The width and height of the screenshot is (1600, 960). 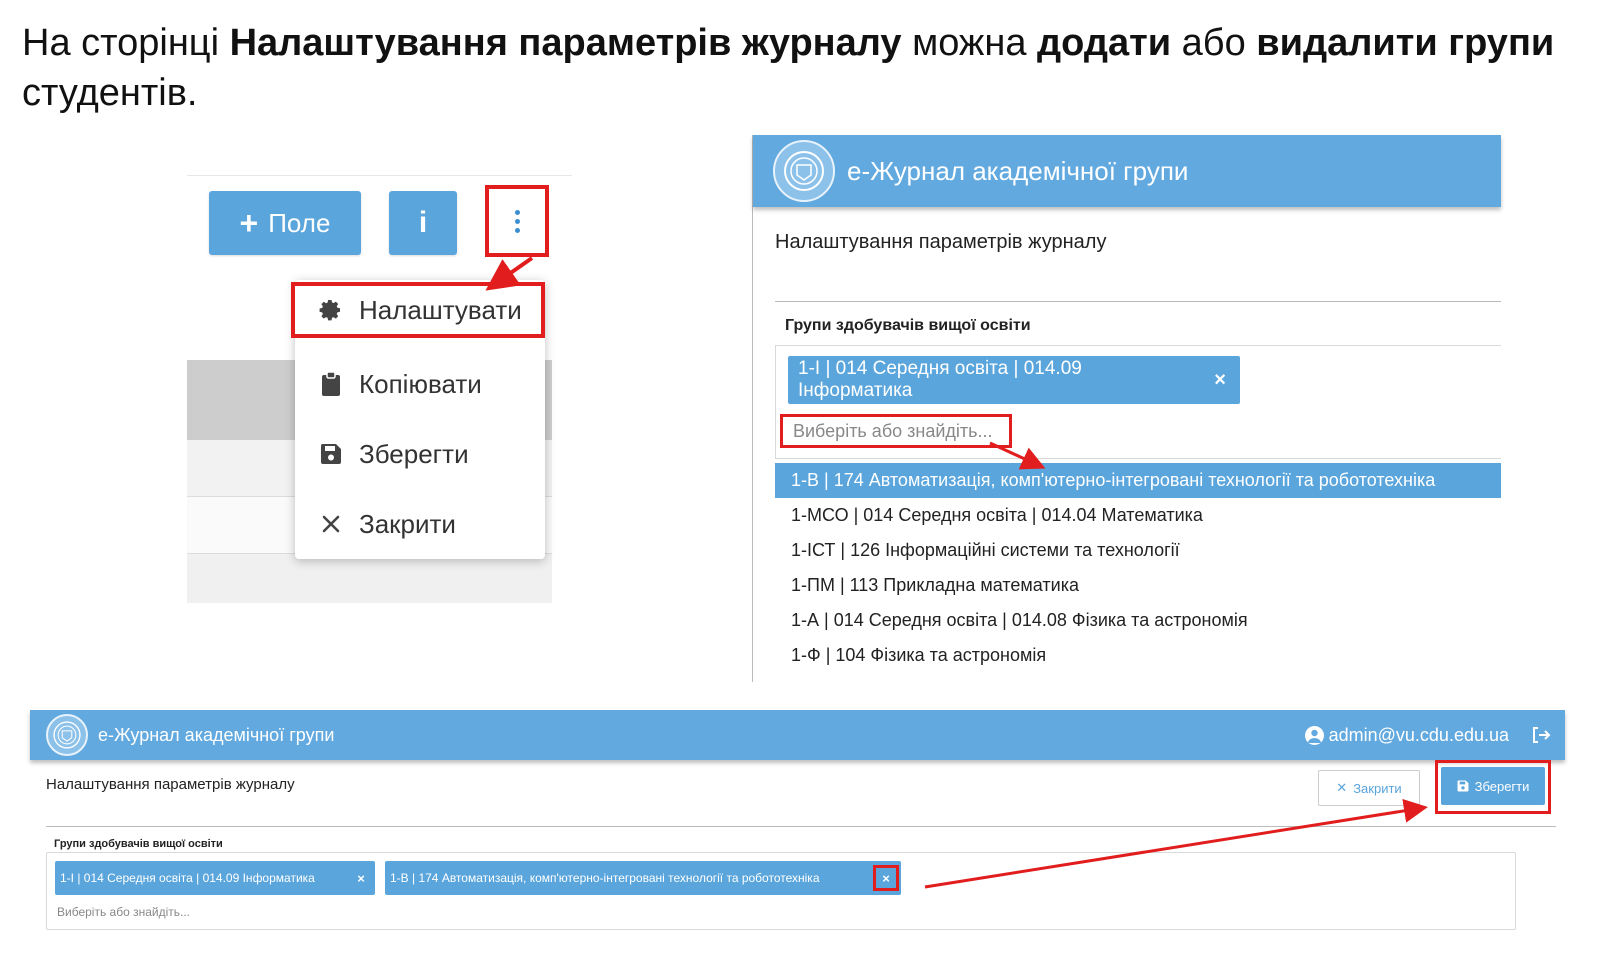 I want to click on menu-item-settings: Налаштувати, so click(x=418, y=310).